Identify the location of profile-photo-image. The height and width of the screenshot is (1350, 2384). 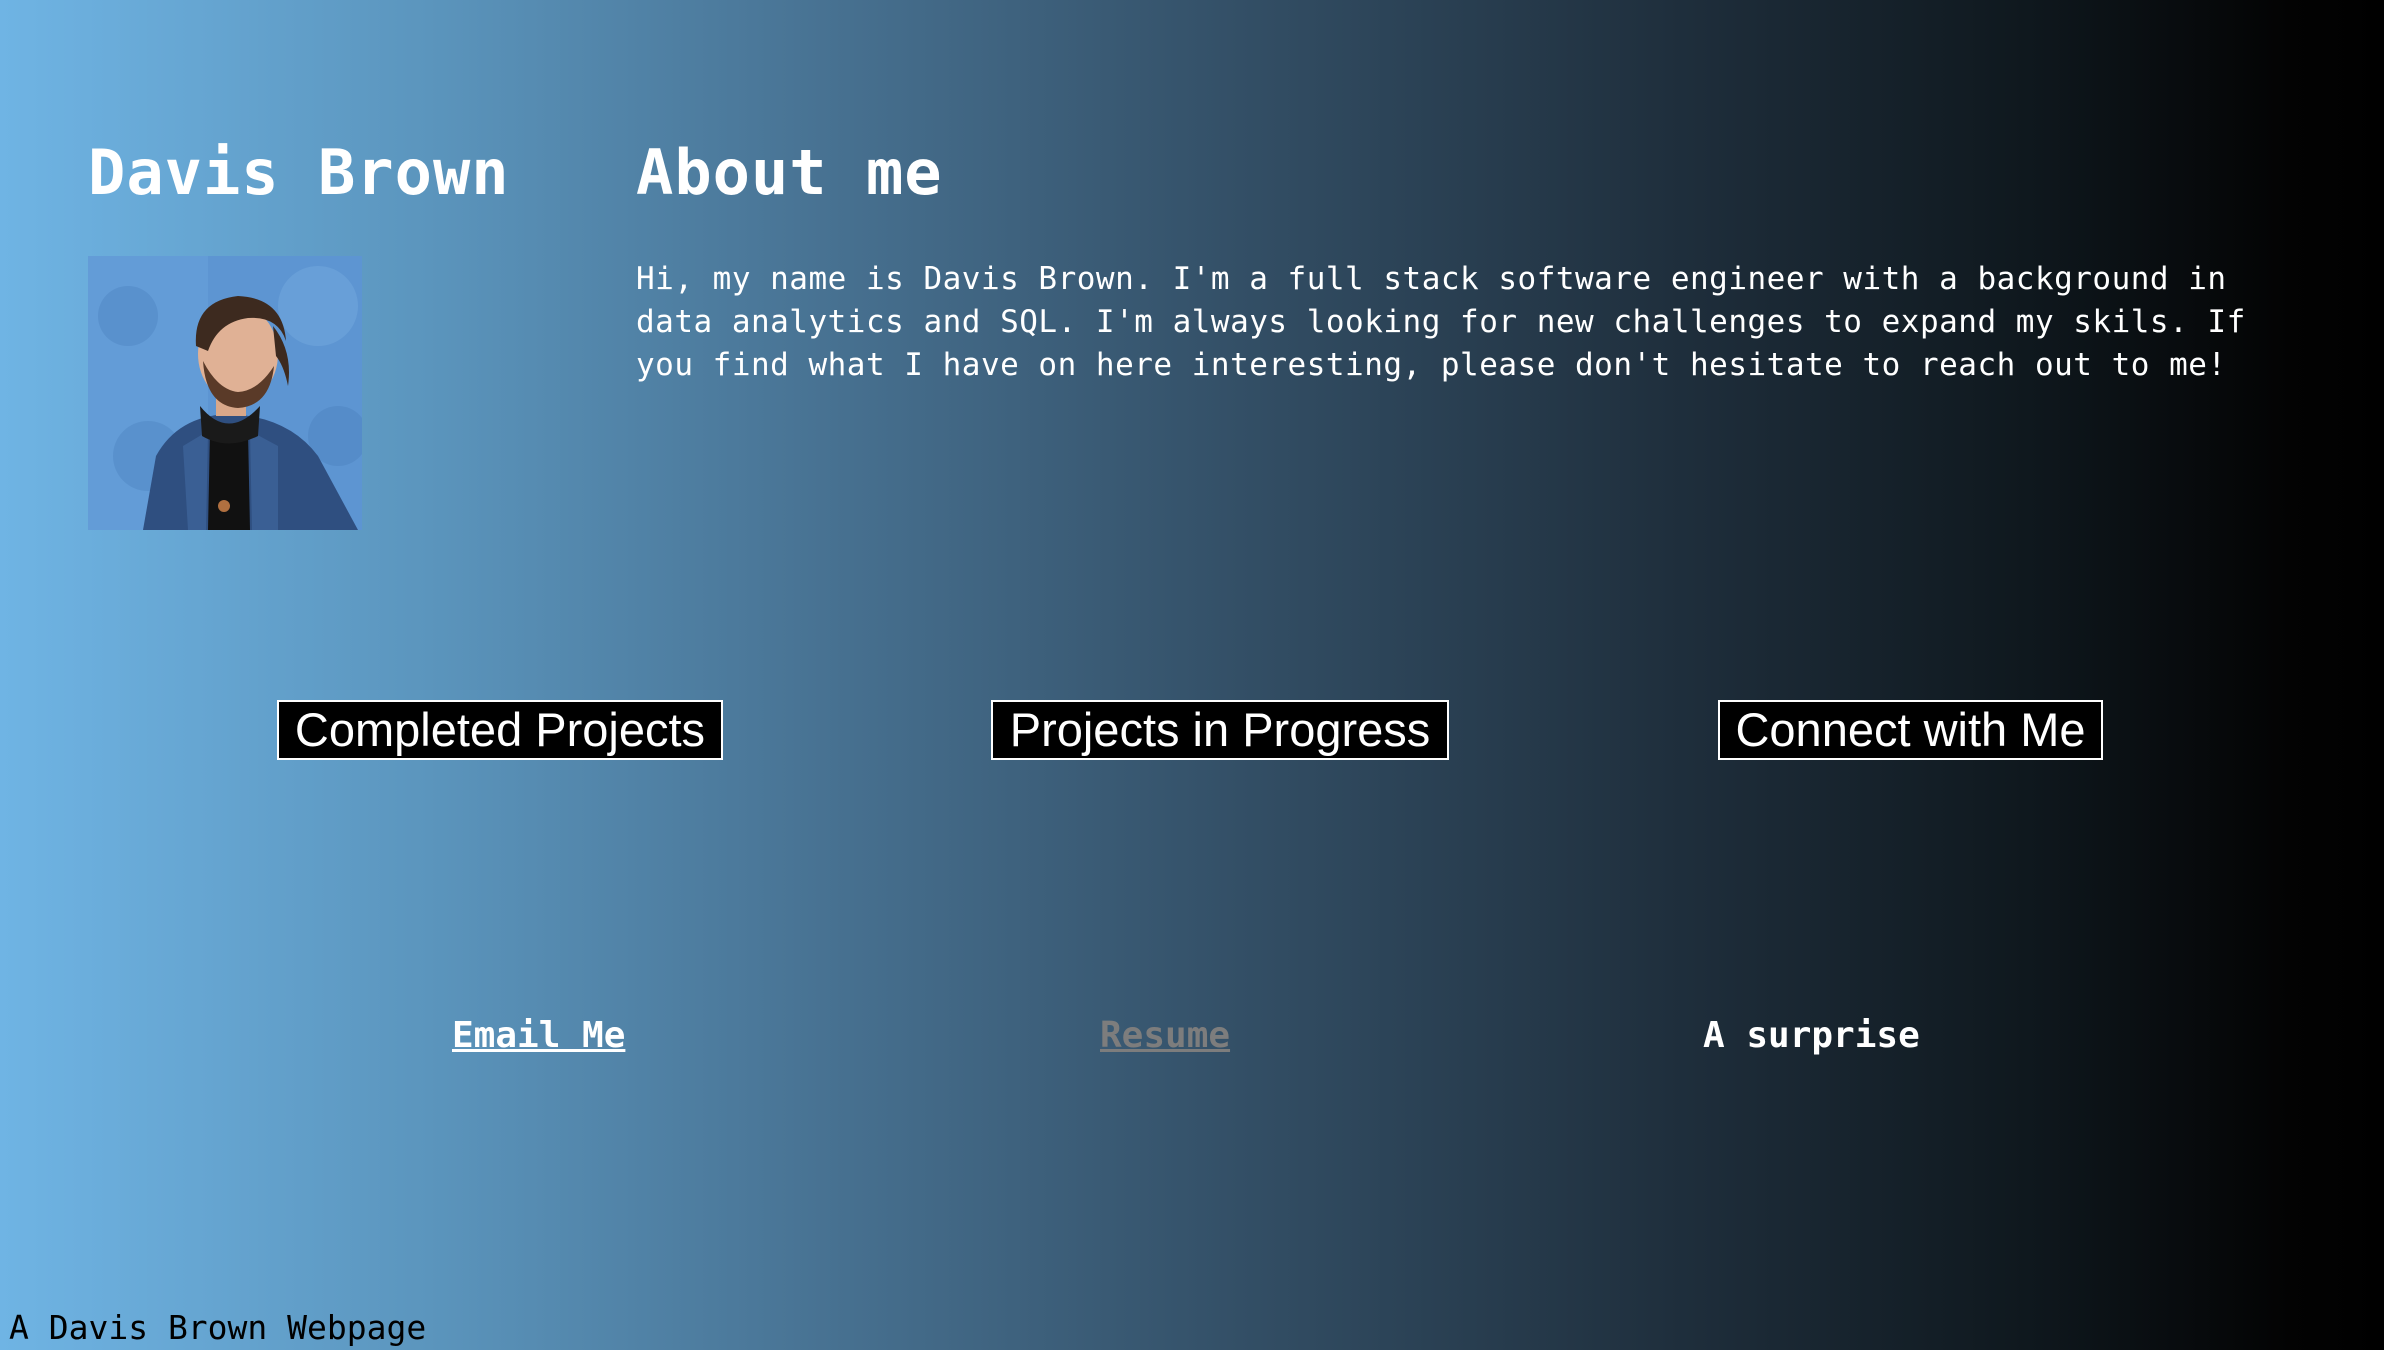
(225, 393).